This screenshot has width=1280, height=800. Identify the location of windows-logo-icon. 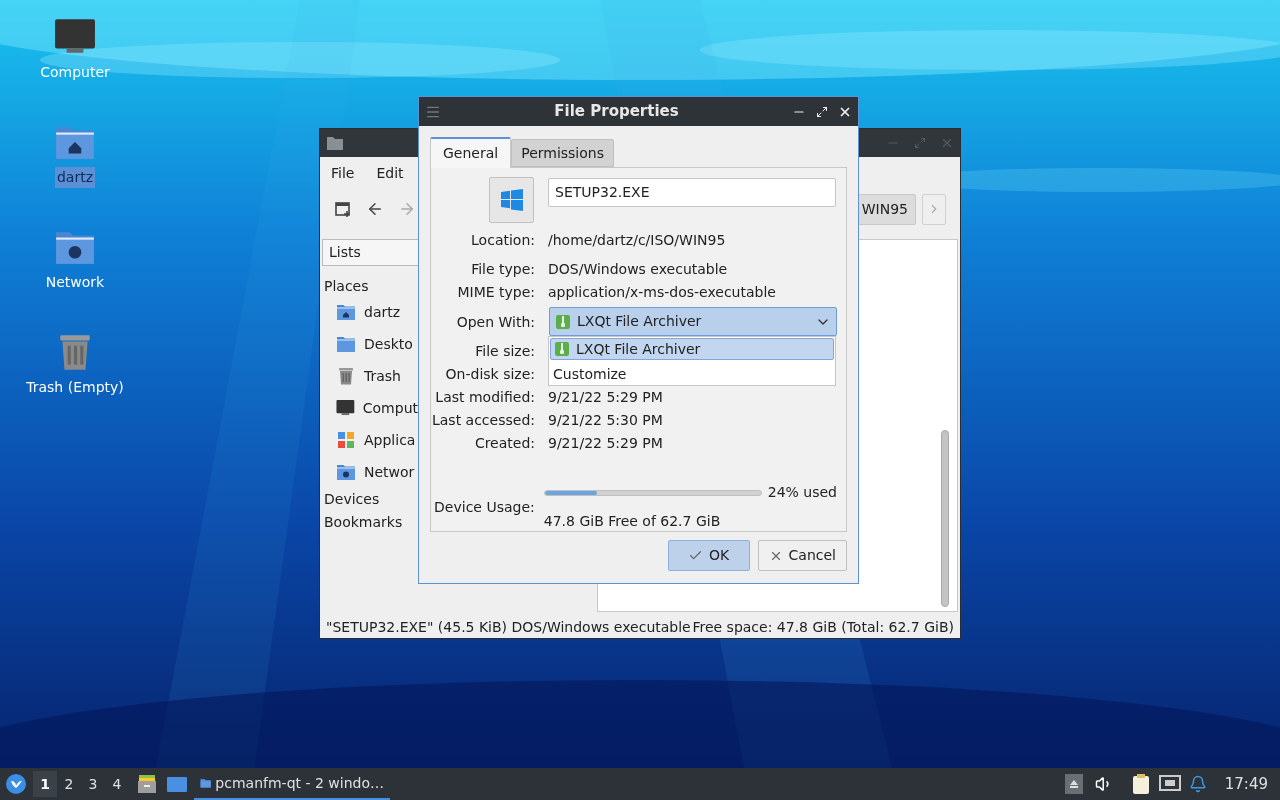
(511, 200).